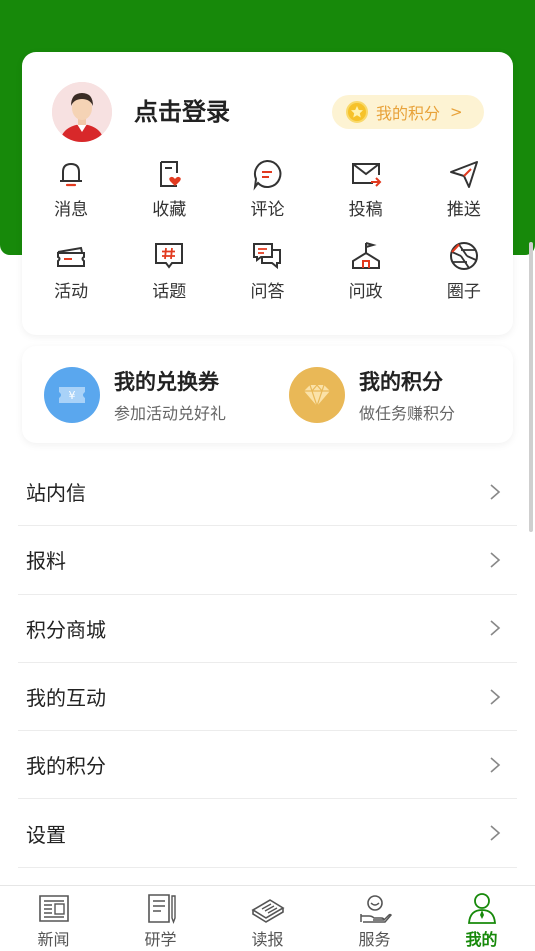 The image size is (535, 951). I want to click on government-building-icon, so click(365, 255).